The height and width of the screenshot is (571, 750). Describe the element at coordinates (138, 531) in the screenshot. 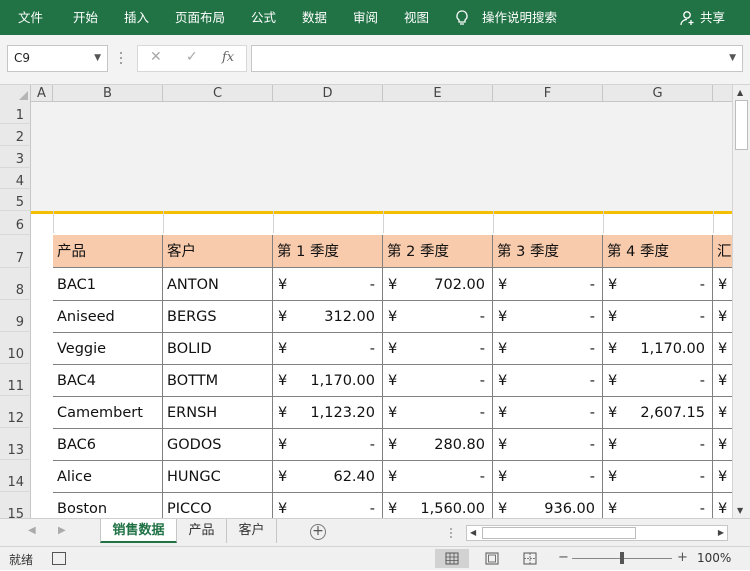

I see `sheet-tab-sales: 销售数据` at that location.